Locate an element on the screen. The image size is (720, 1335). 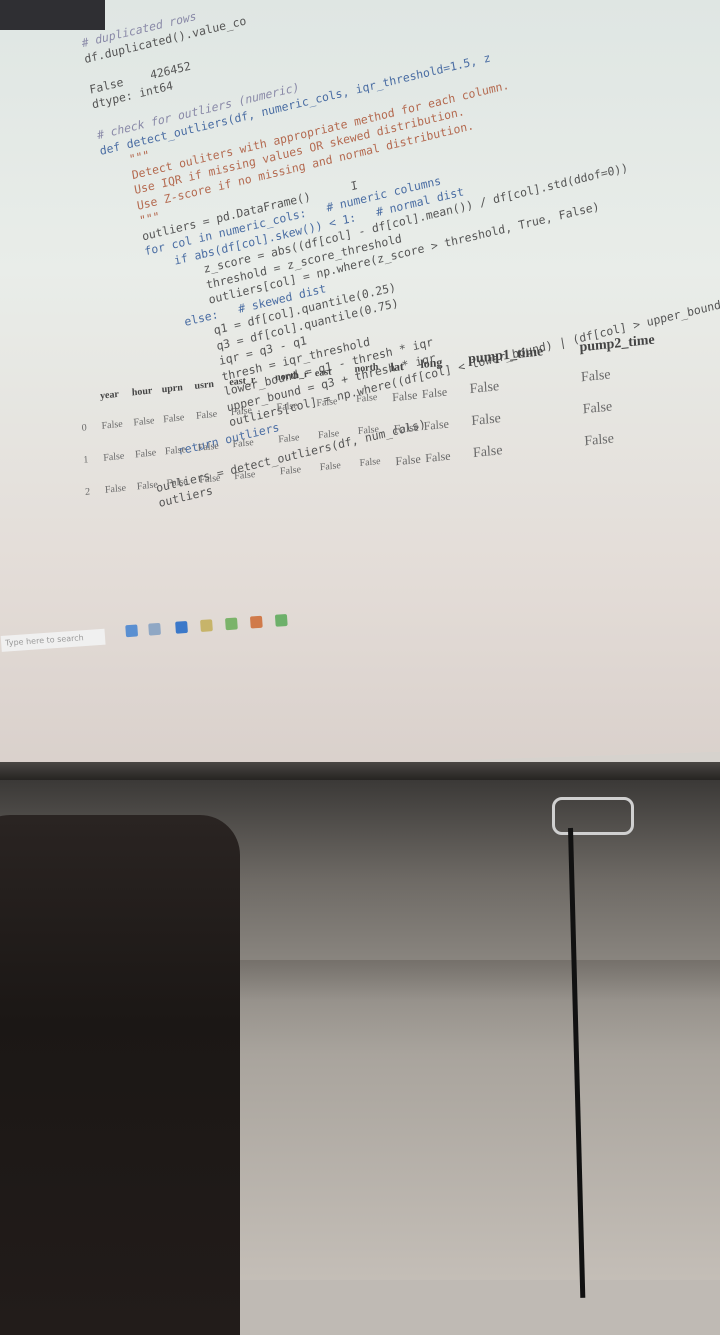
taskbar-search-input: Type here to search is located at coordinates (53, 640).